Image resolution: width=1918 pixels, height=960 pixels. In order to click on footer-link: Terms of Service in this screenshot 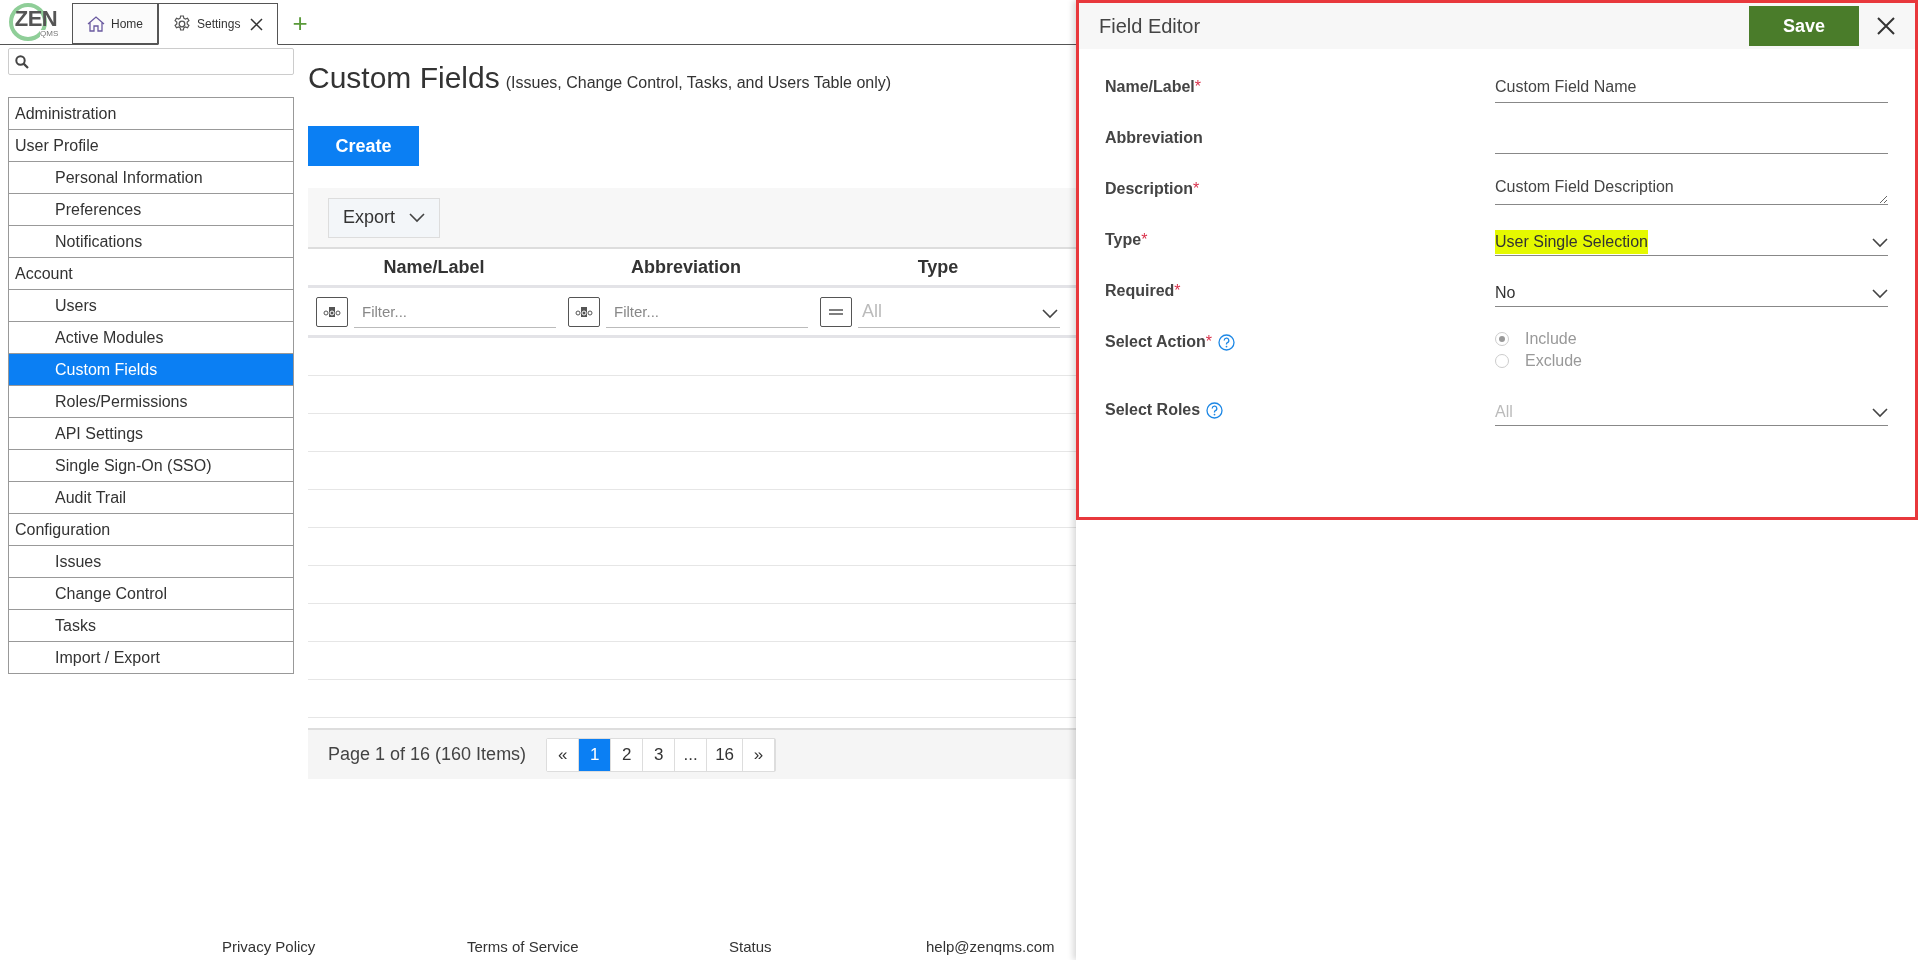, I will do `click(523, 947)`.